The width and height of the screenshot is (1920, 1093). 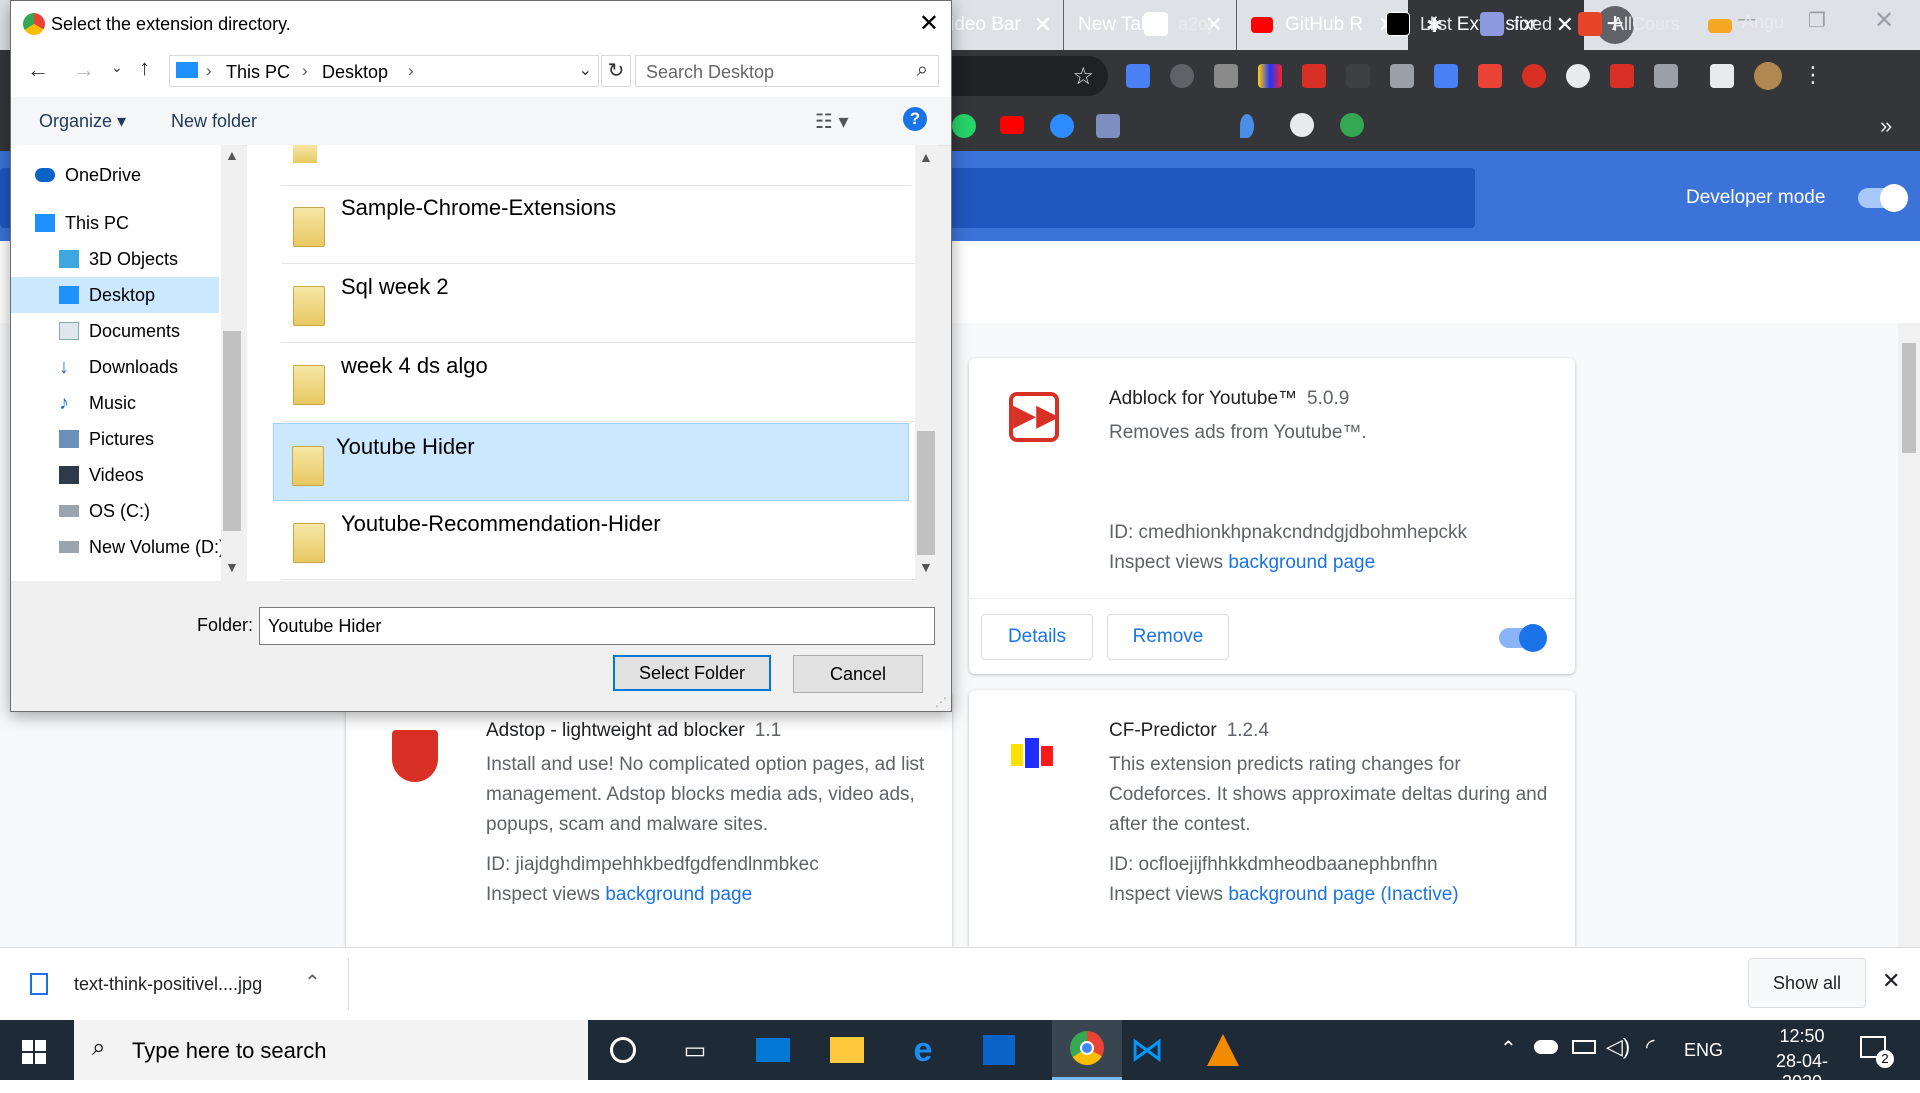 I want to click on volume-icon: ◁), so click(x=1618, y=1047).